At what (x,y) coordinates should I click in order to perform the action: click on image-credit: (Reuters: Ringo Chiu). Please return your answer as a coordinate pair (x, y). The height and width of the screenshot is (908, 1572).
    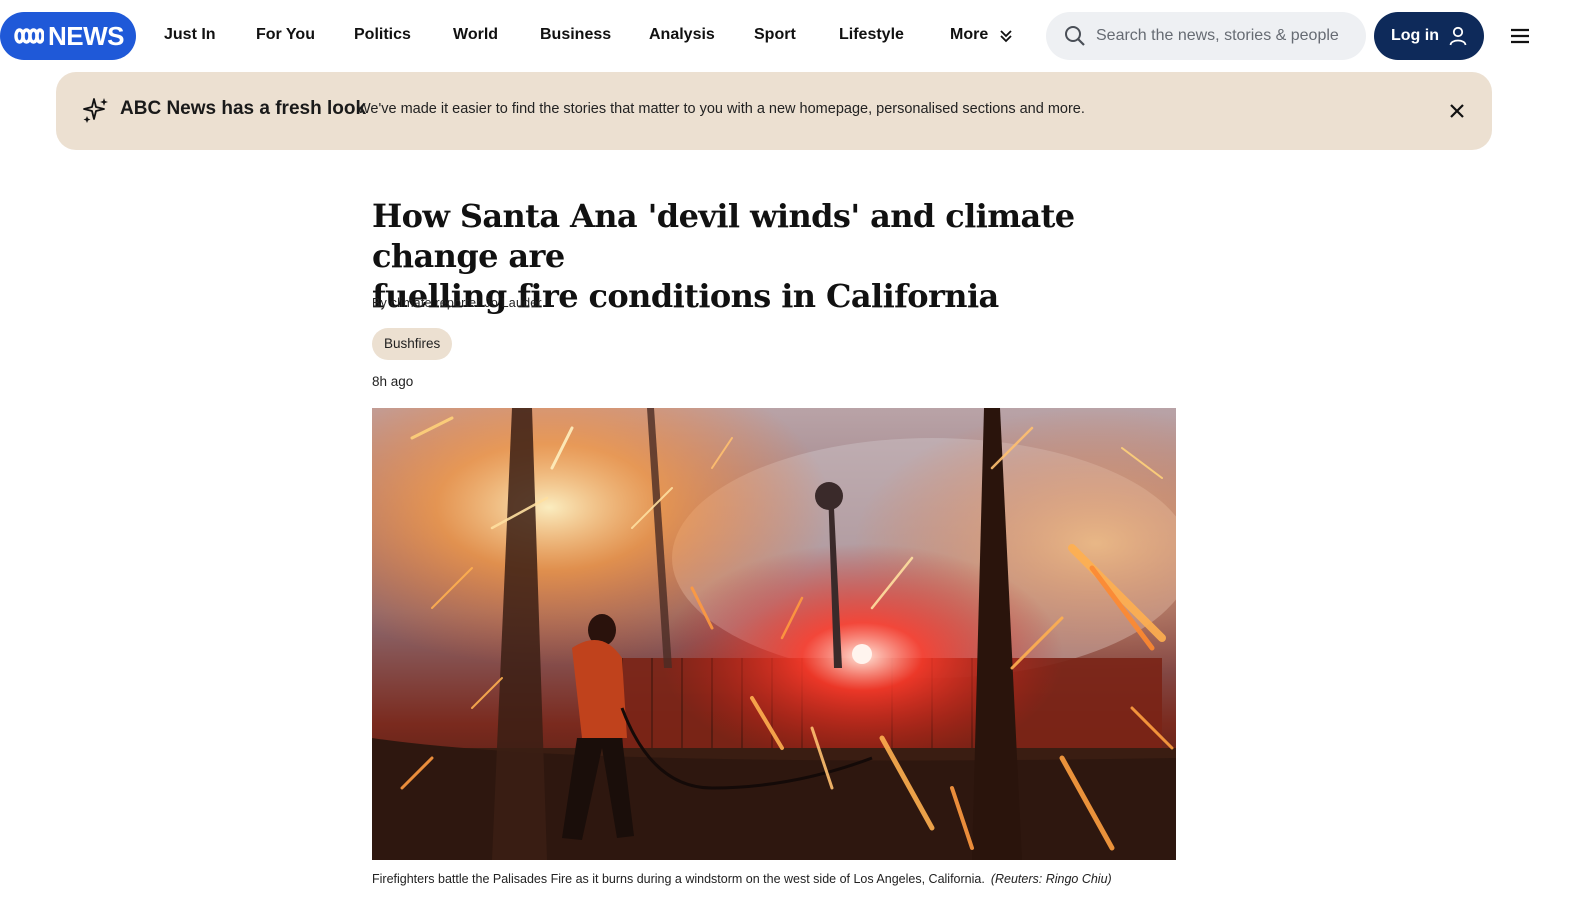
    Looking at the image, I should click on (1051, 879).